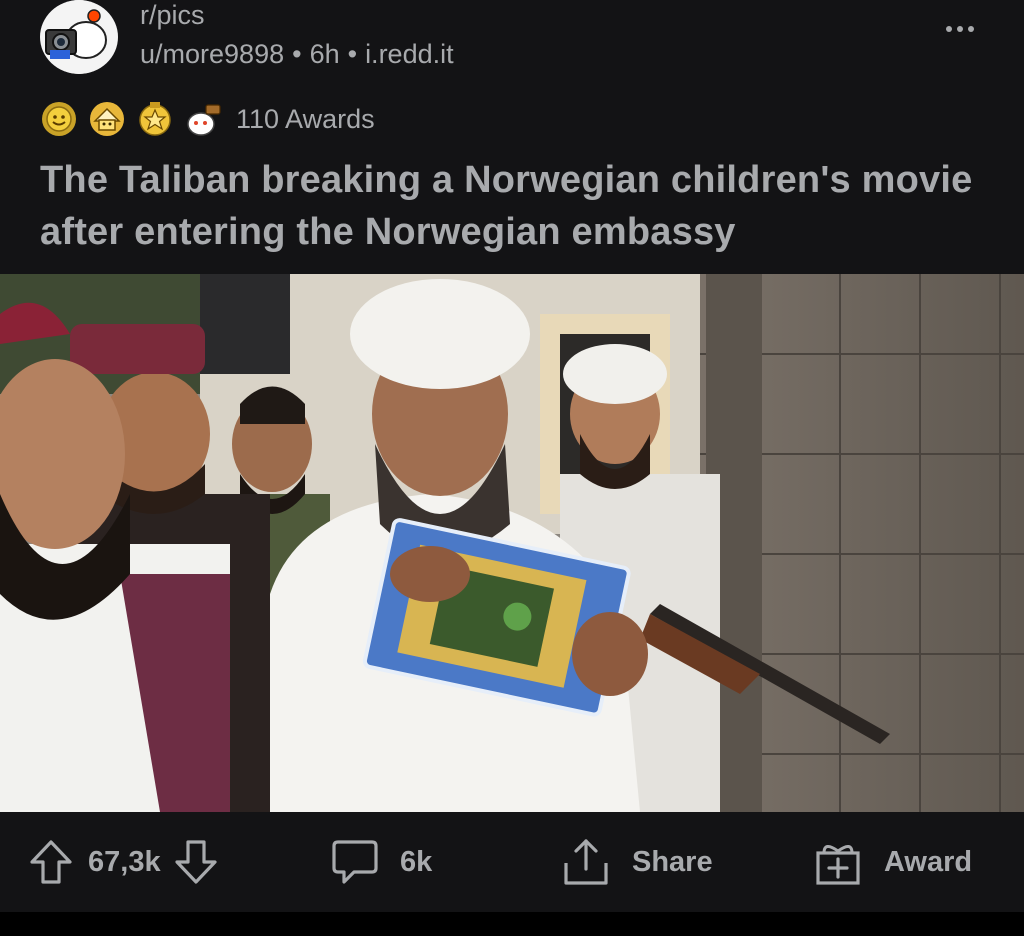 This screenshot has height=936, width=1024. What do you see at coordinates (586, 862) in the screenshot?
I see `share-icon` at bounding box center [586, 862].